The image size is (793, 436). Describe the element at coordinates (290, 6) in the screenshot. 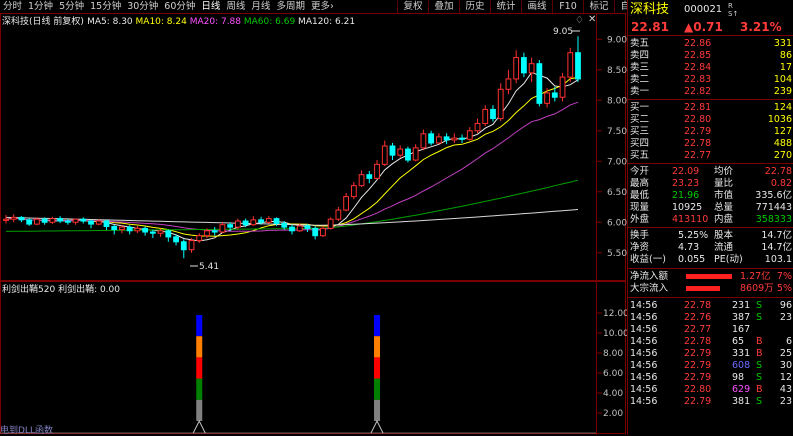

I see `period-tab: 多周期` at that location.